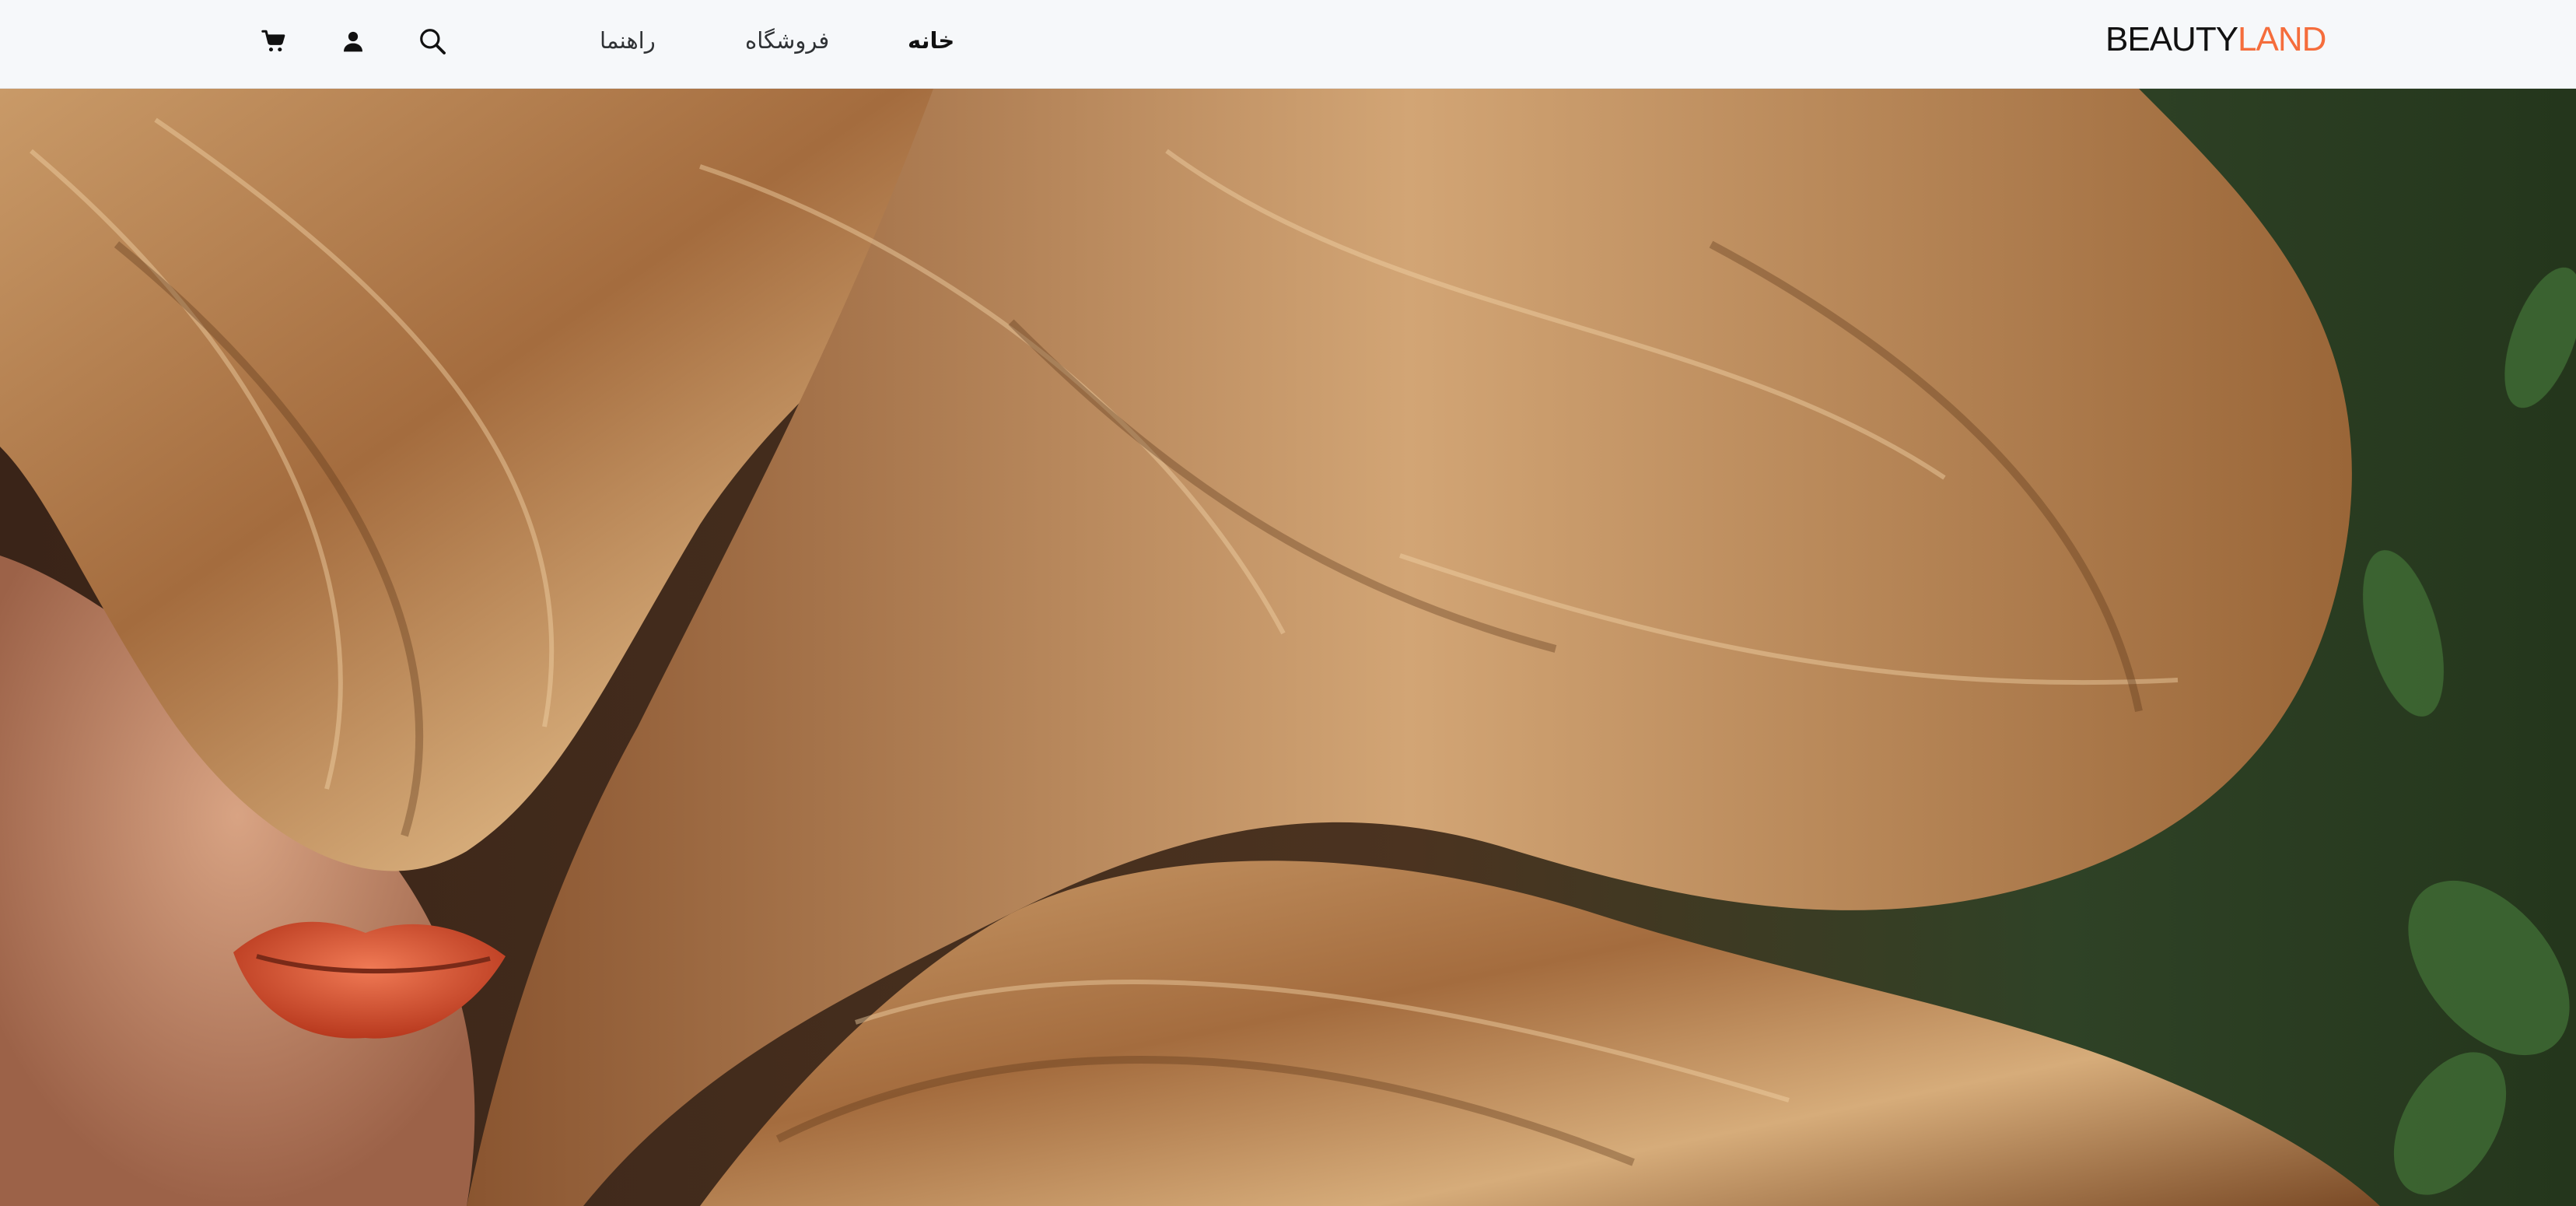 The width and height of the screenshot is (2576, 1206). What do you see at coordinates (2171, 39) in the screenshot?
I see `brand-logo-part1: BEAUTY` at bounding box center [2171, 39].